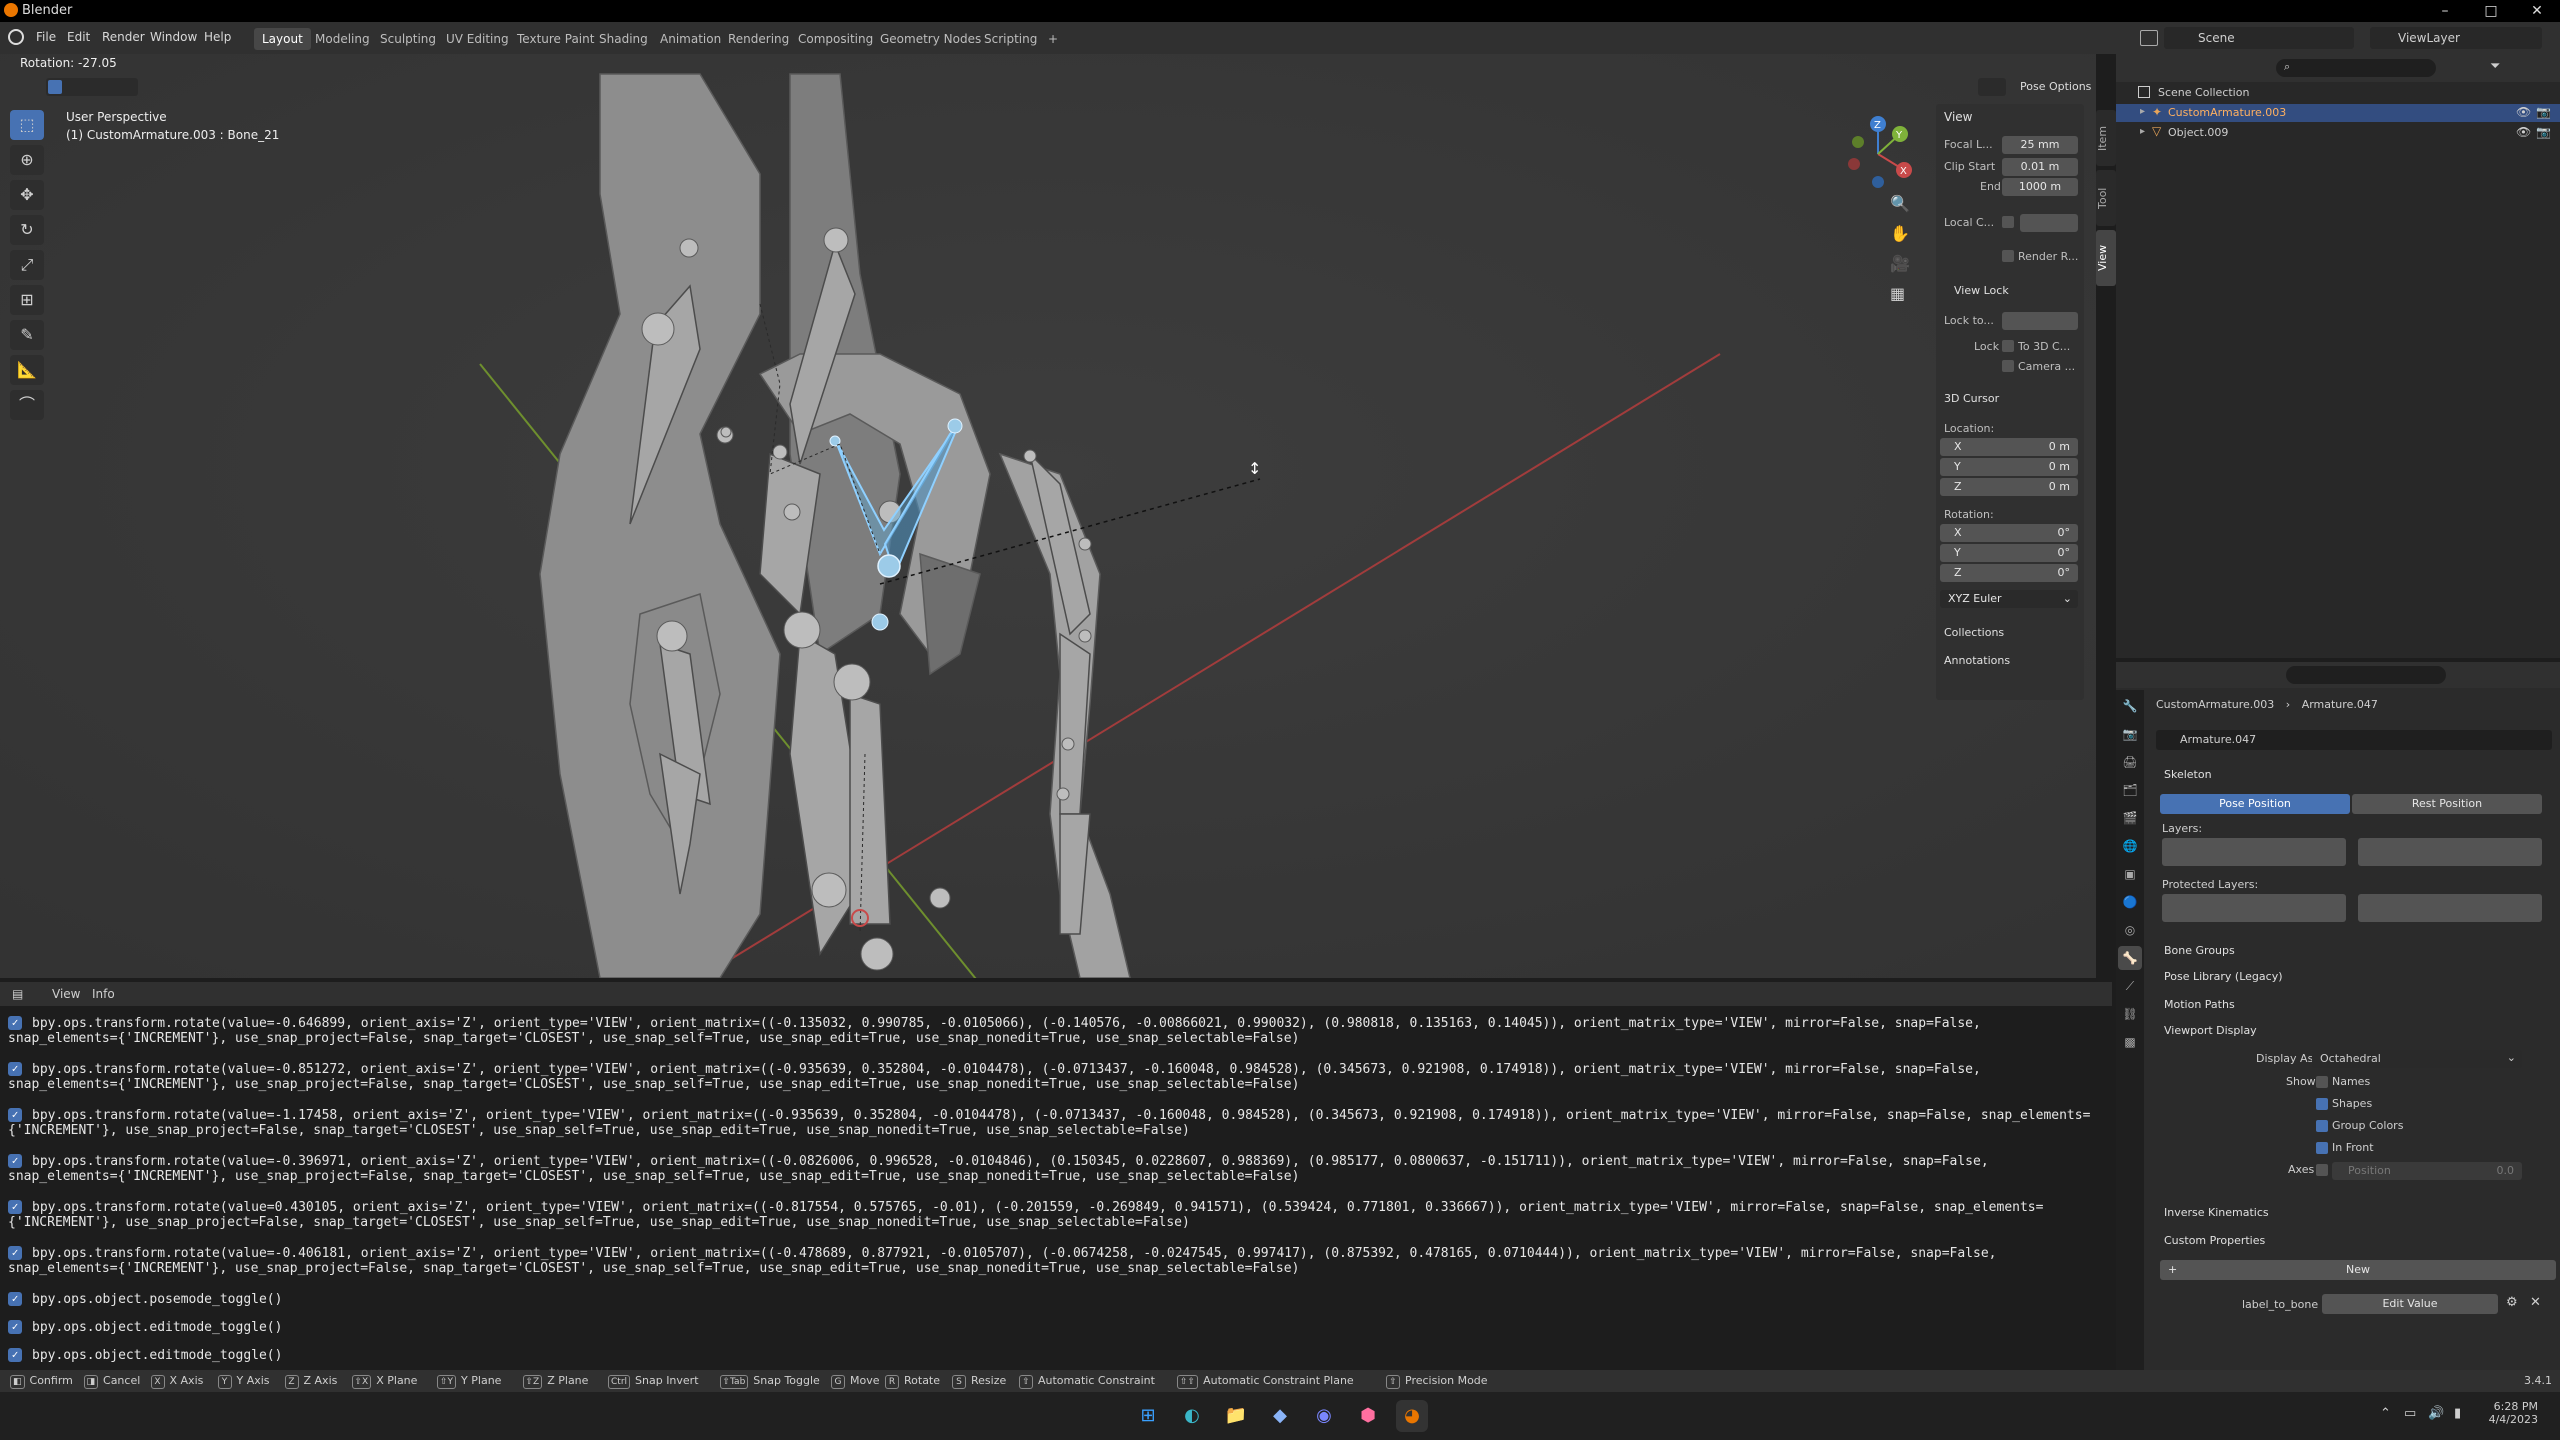 This screenshot has height=1440, width=2560. I want to click on tab-item: Item, so click(2106, 138).